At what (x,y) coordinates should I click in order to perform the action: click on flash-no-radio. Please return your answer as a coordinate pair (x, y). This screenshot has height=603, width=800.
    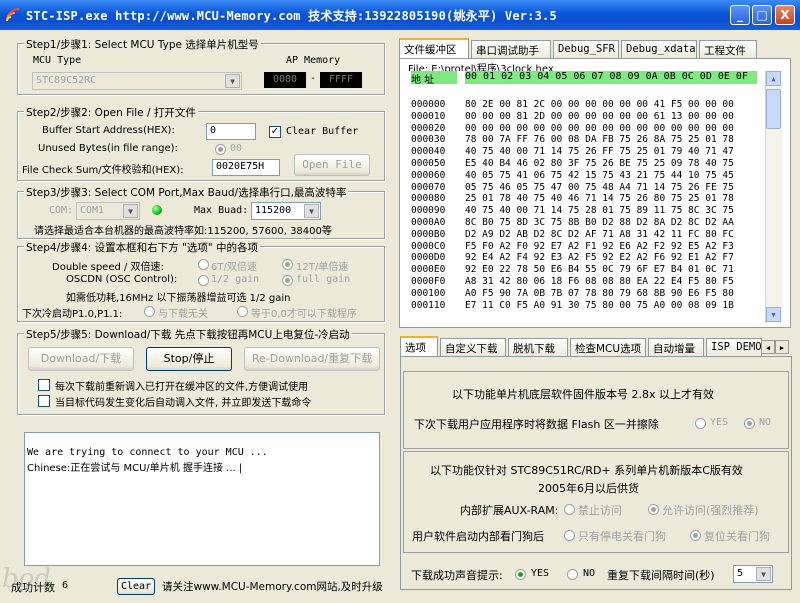
    Looking at the image, I should click on (749, 423).